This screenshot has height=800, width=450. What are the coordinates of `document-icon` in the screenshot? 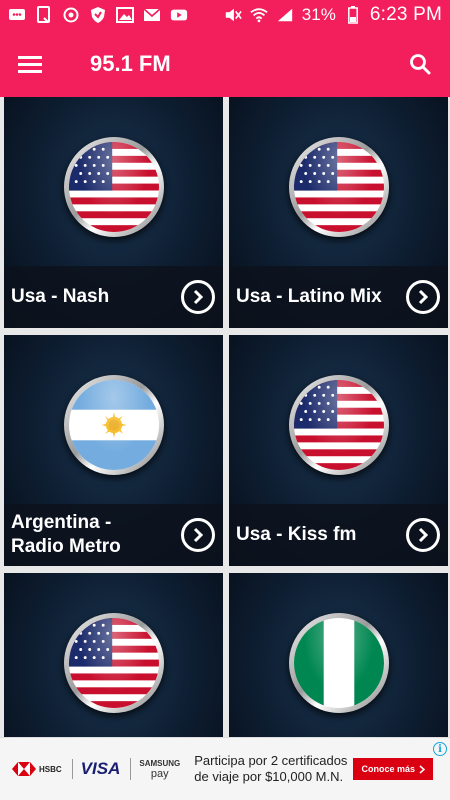 It's located at (44, 14).